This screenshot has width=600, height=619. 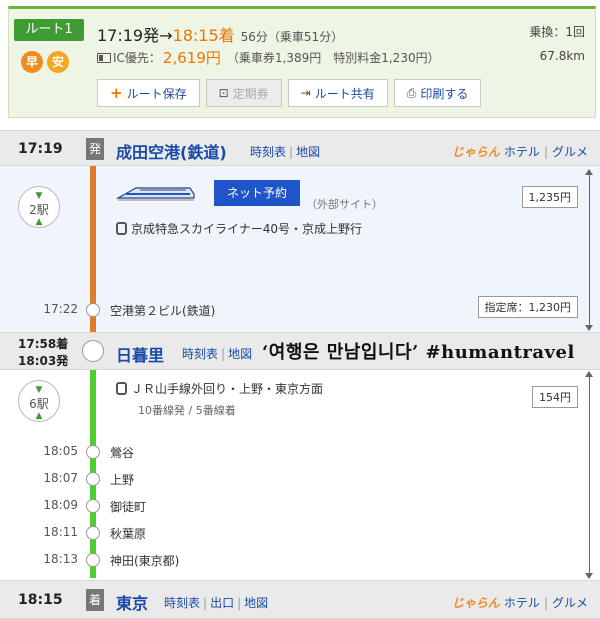 I want to click on route-badge: ルート1, so click(x=49, y=30).